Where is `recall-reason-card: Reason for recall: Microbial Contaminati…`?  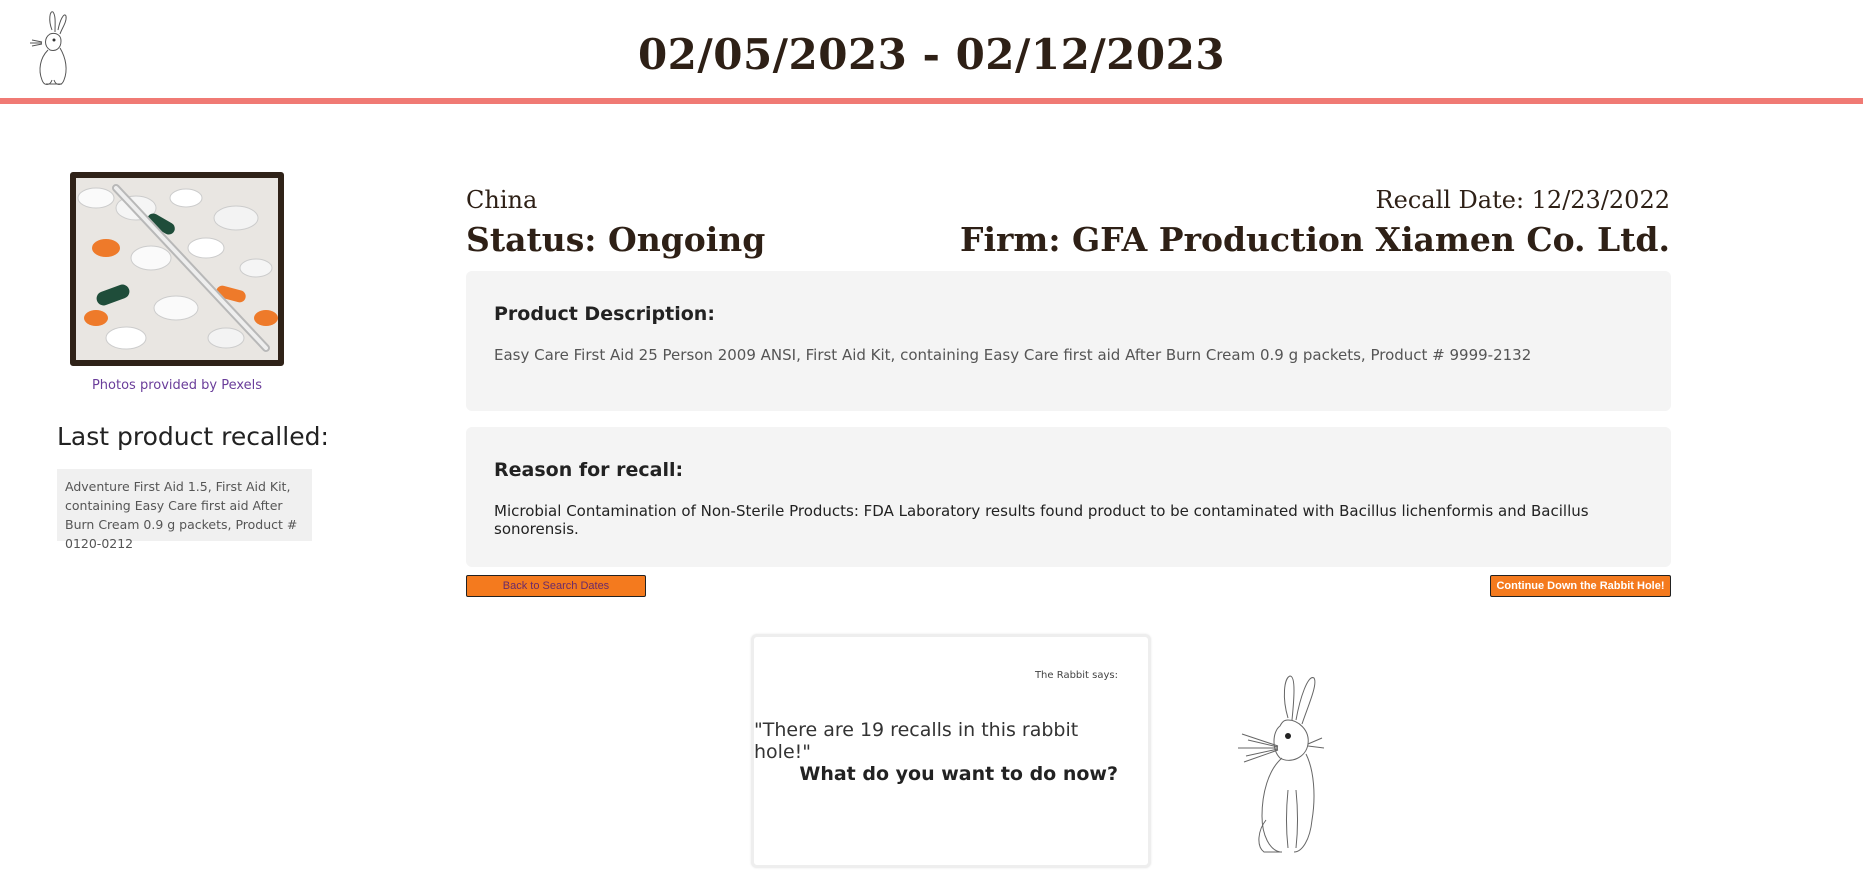 recall-reason-card: Reason for recall: Microbial Contaminati… is located at coordinates (1068, 497).